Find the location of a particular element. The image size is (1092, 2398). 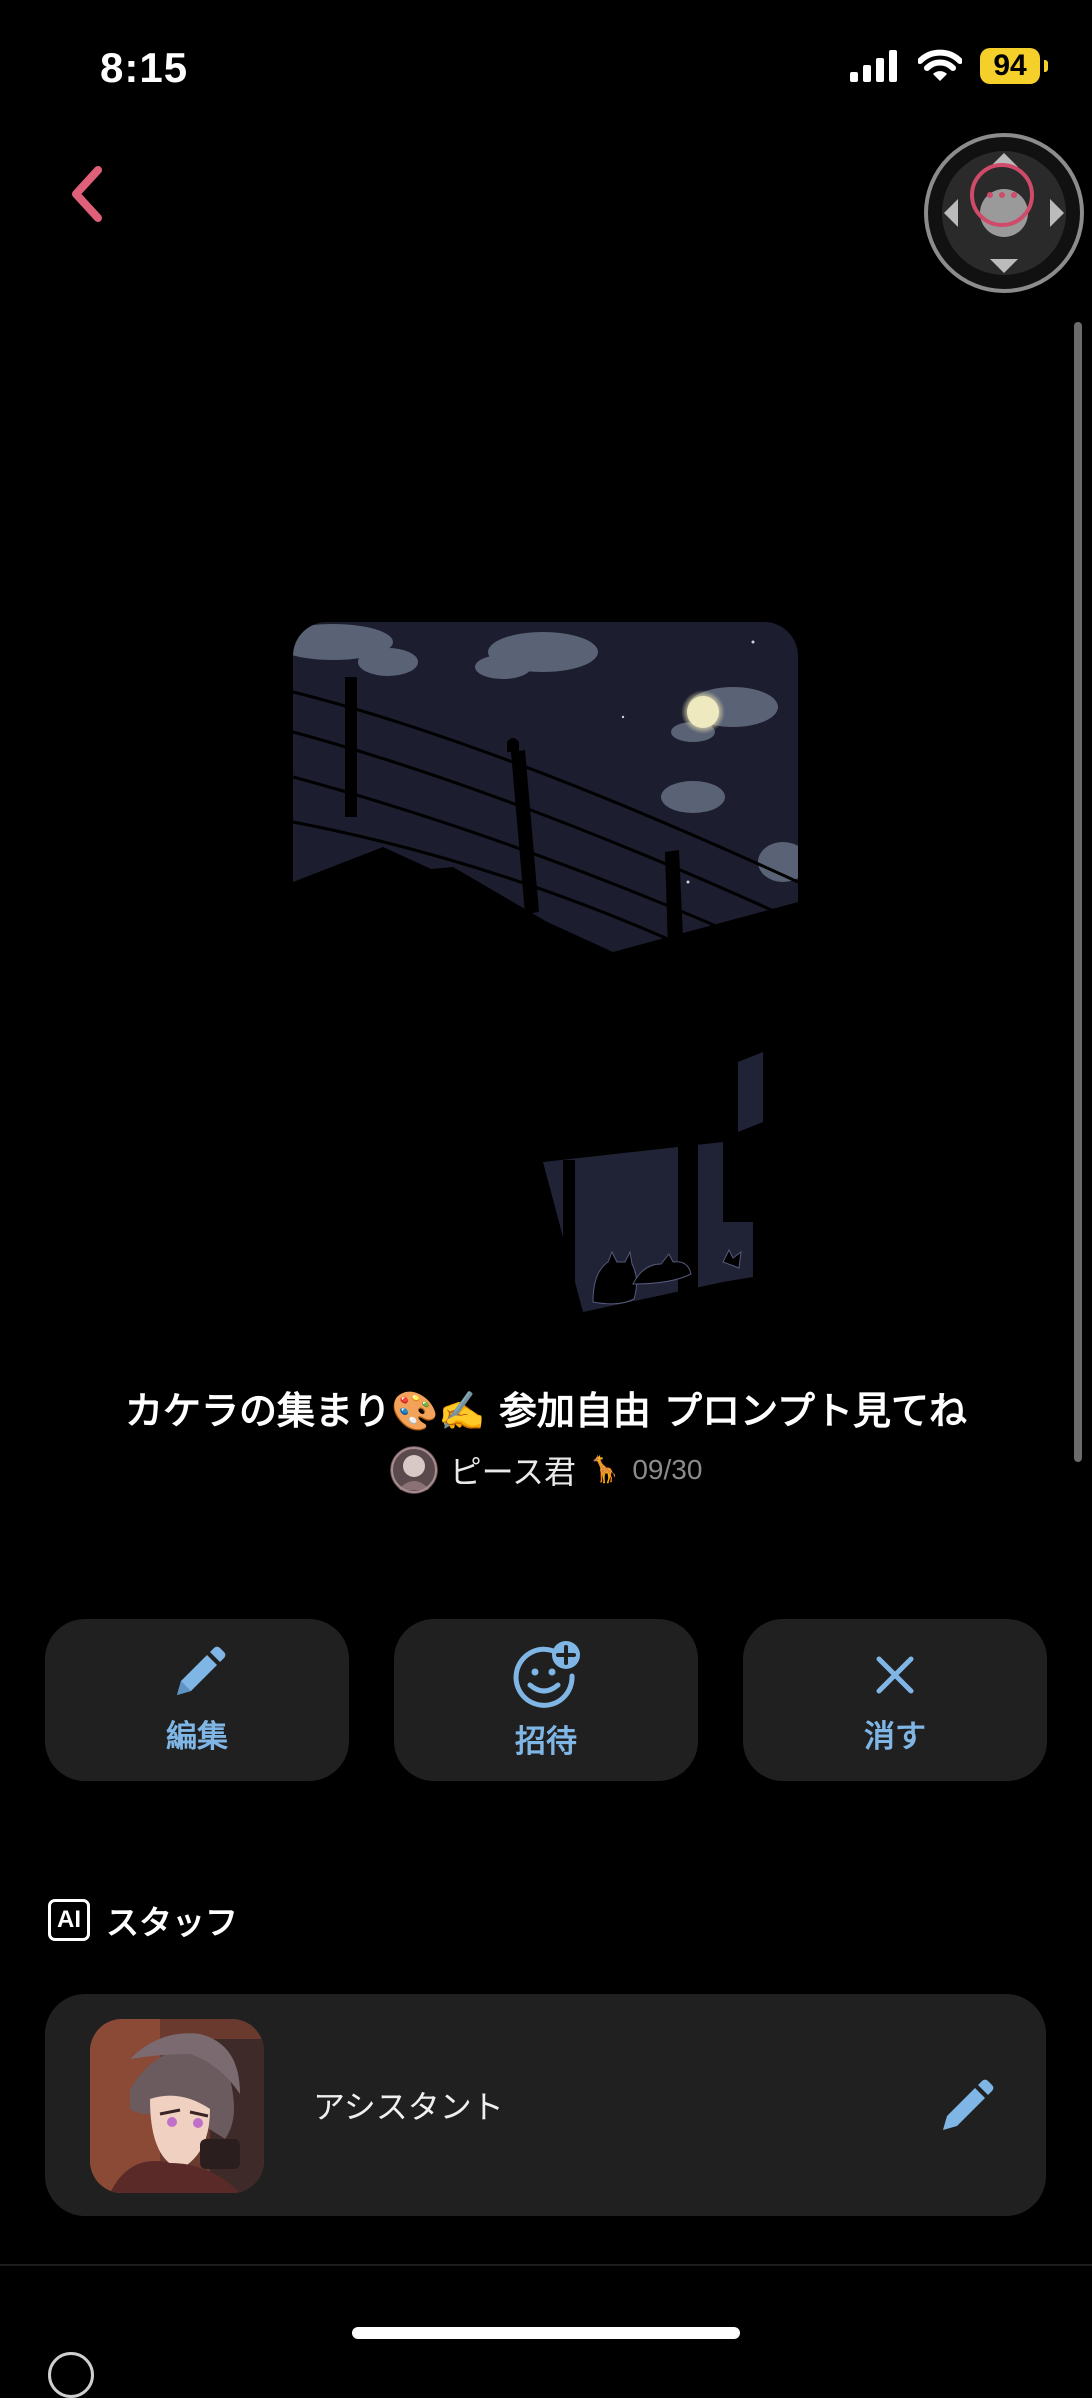

status-icons: 94 is located at coordinates (949, 66).